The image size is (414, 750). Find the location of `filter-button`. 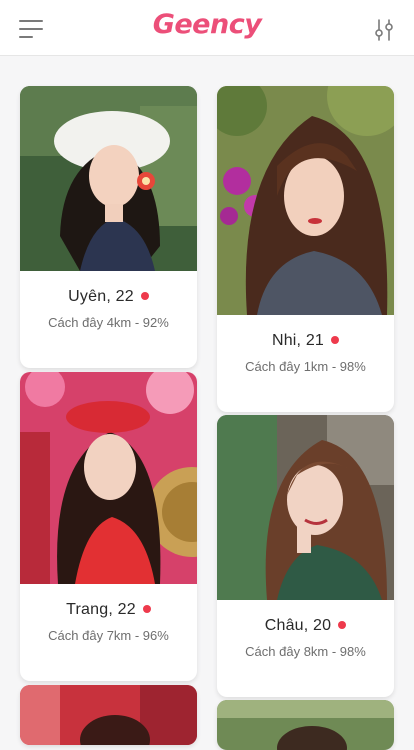

filter-button is located at coordinates (384, 30).